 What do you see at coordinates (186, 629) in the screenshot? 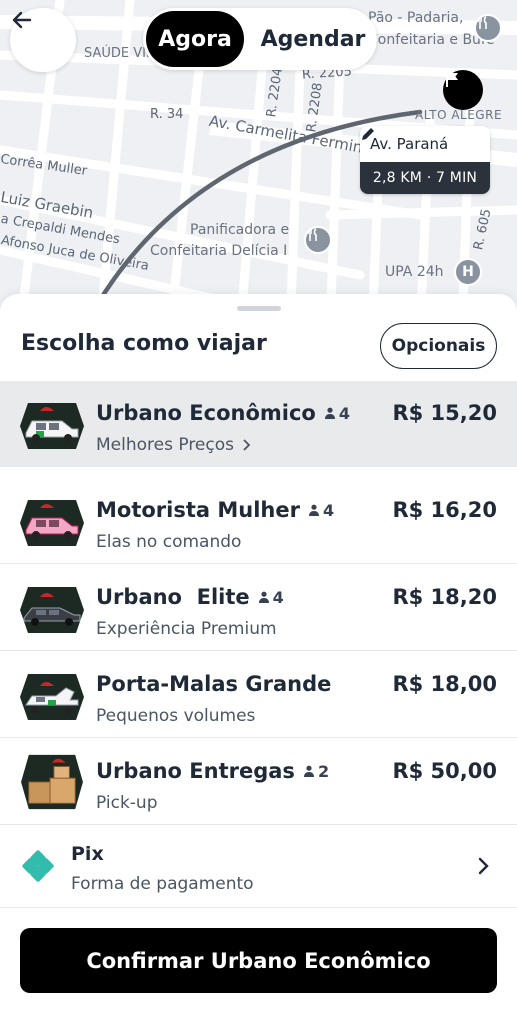
I see `ride-subtitle: Experiência Premium` at bounding box center [186, 629].